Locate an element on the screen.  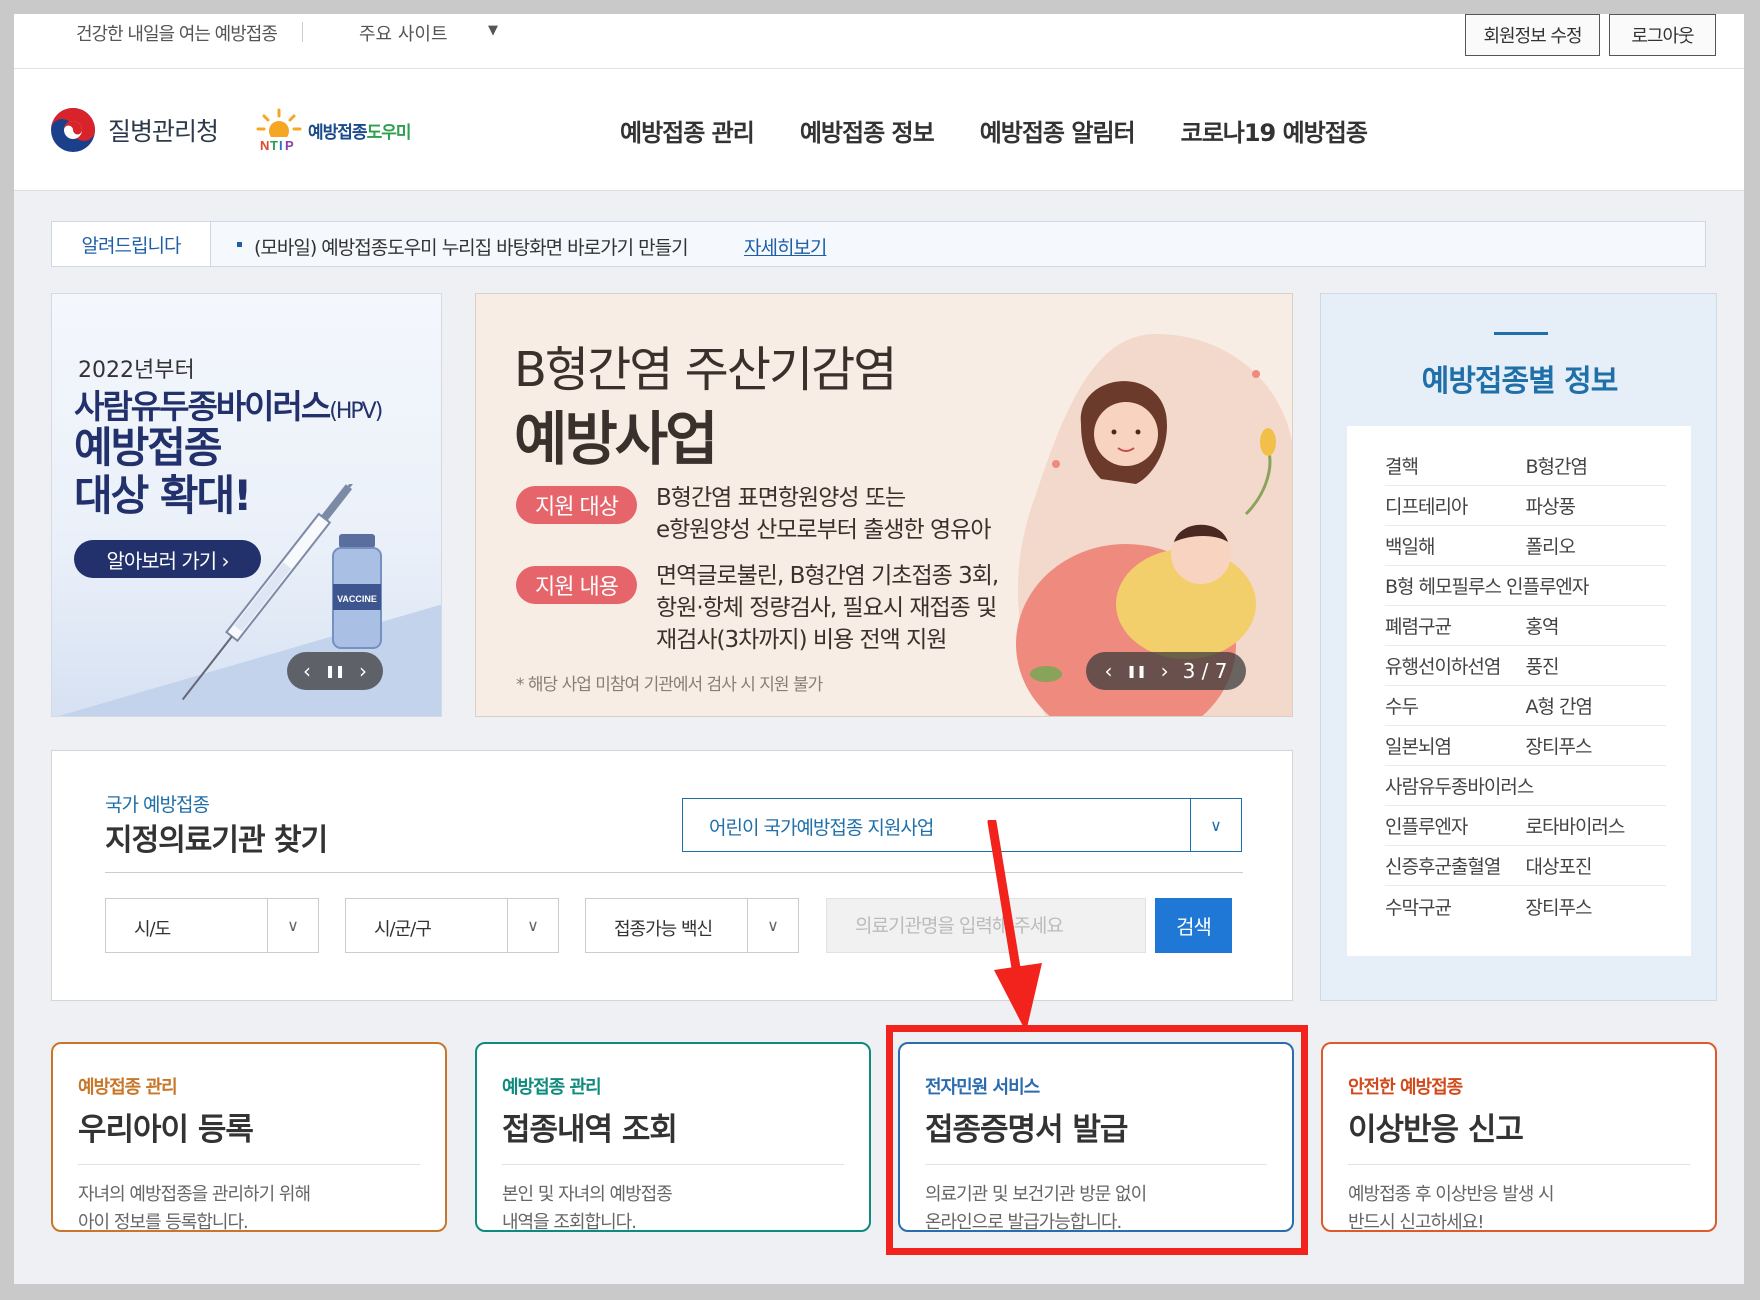
sigungu-select: 시/군/구 ∨ is located at coordinates (452, 925).